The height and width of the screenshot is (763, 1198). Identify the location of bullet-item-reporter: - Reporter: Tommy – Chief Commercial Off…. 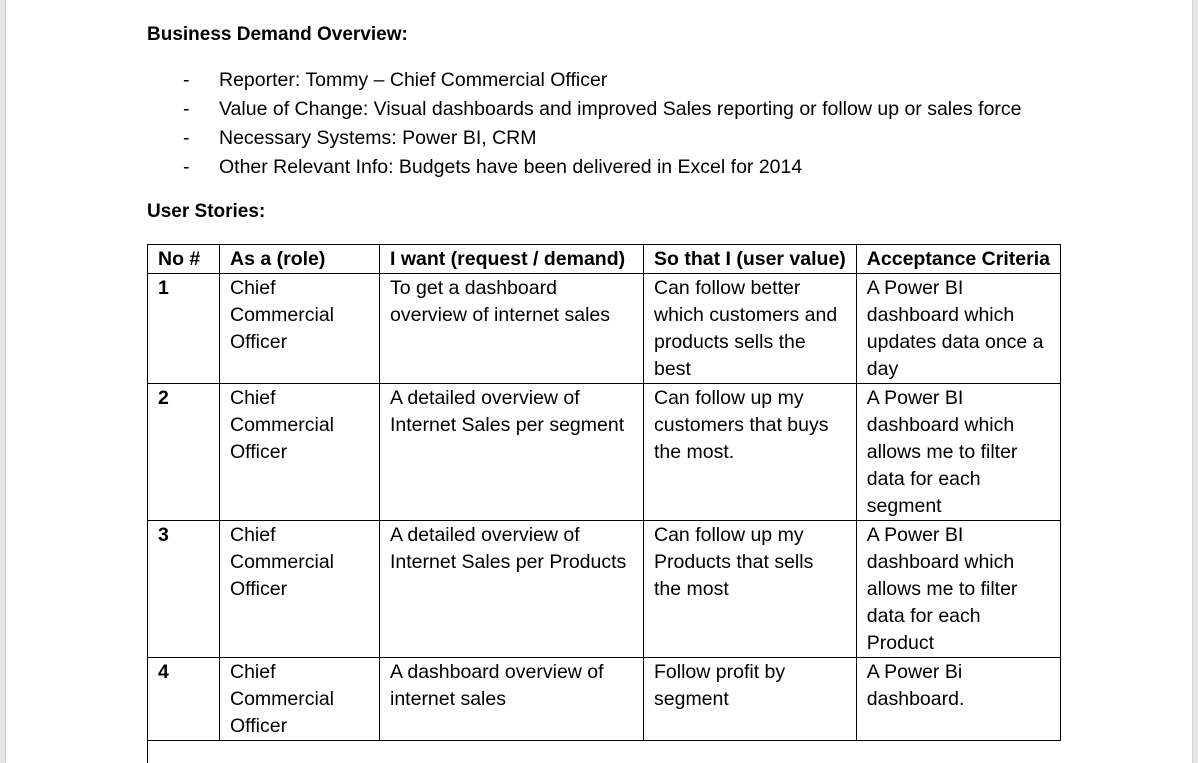
(612, 81).